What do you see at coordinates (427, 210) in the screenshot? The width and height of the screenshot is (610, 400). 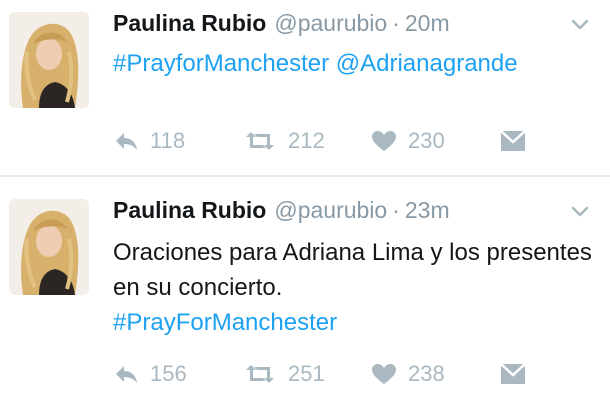 I see `timestamp: 23m` at bounding box center [427, 210].